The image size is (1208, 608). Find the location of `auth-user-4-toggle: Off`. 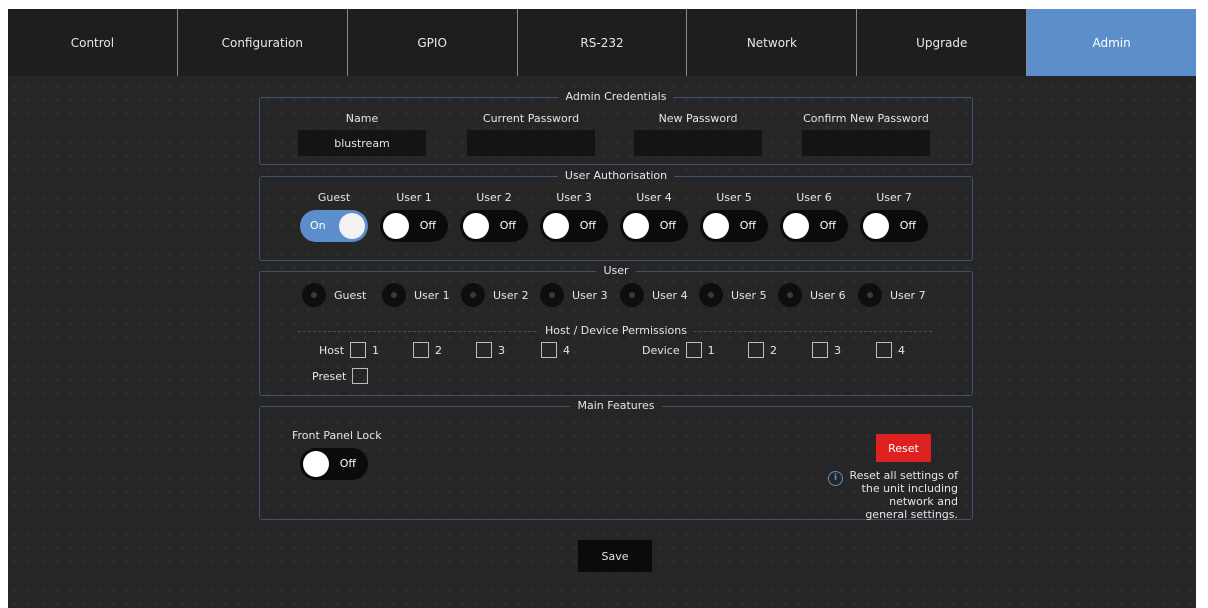

auth-user-4-toggle: Off is located at coordinates (654, 226).